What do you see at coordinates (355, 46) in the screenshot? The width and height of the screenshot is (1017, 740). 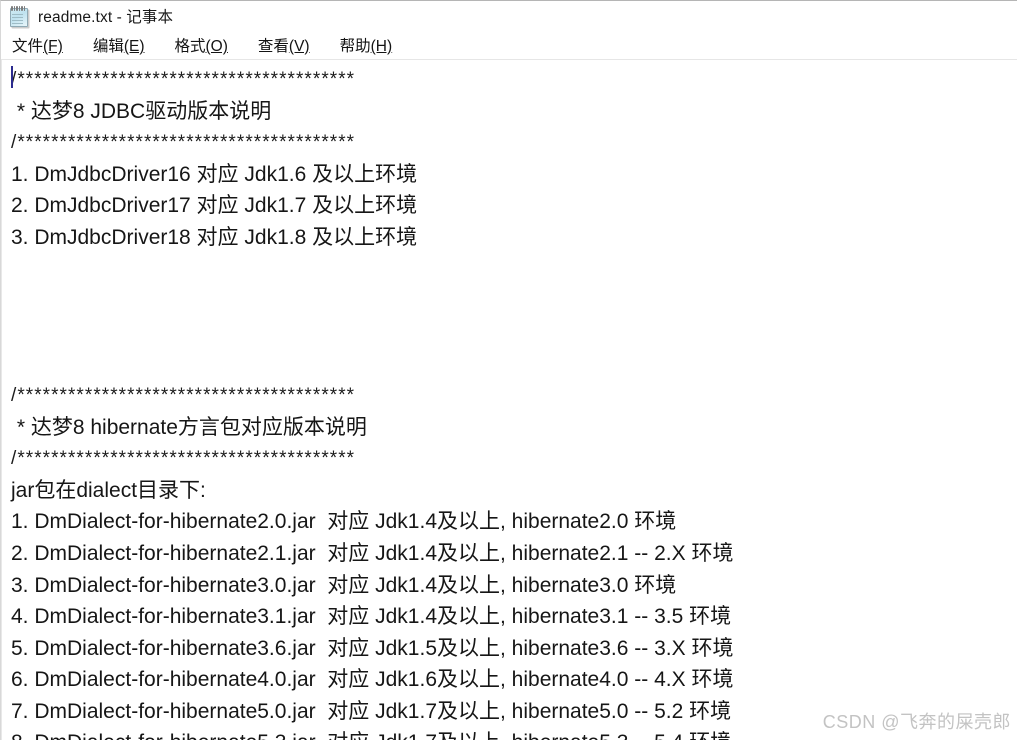 I see `menu-item-help-label: 帮助` at bounding box center [355, 46].